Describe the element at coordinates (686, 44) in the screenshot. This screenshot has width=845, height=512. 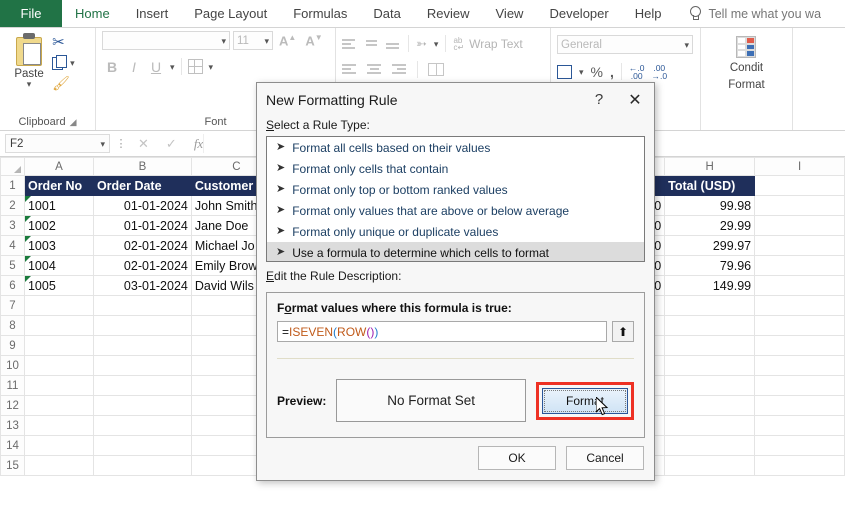
I see `number-format-chevron-down-icon: ▾` at that location.